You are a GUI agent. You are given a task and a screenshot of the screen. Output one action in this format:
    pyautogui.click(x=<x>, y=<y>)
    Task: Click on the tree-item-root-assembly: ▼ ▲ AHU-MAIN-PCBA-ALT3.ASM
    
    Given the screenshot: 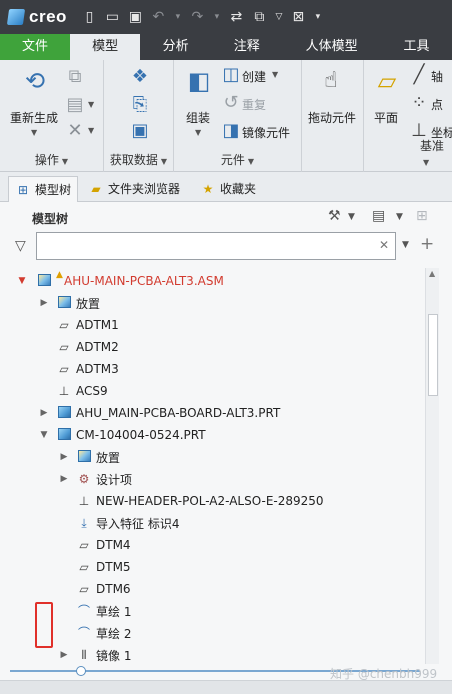 What is the action you would take?
    pyautogui.click(x=212, y=281)
    